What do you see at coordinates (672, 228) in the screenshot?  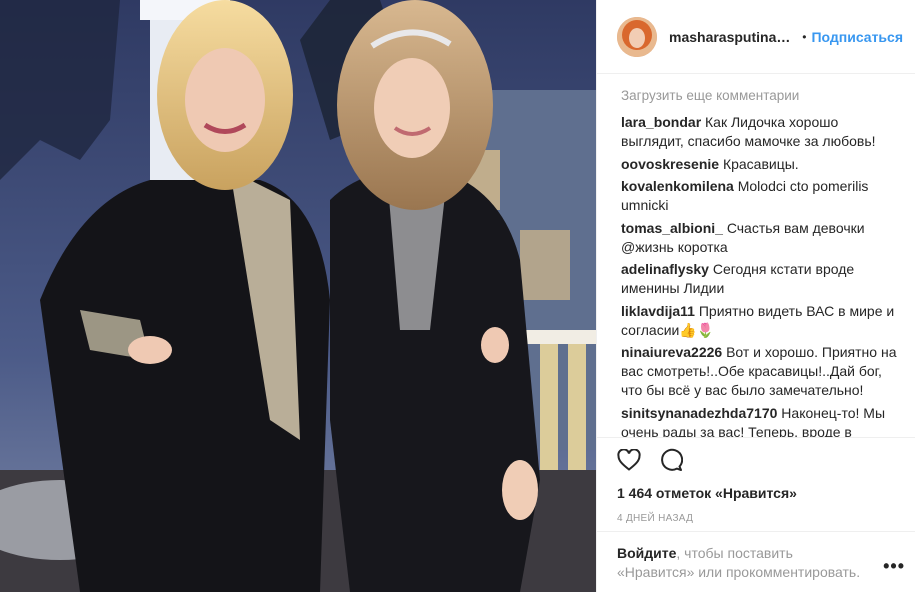 I see `comment-username: tomas_albioni_` at bounding box center [672, 228].